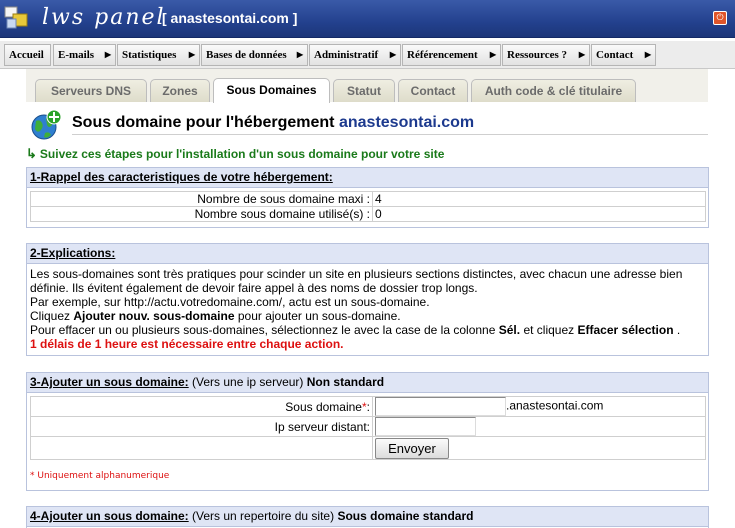  I want to click on text: Cliquez, so click(50, 316).